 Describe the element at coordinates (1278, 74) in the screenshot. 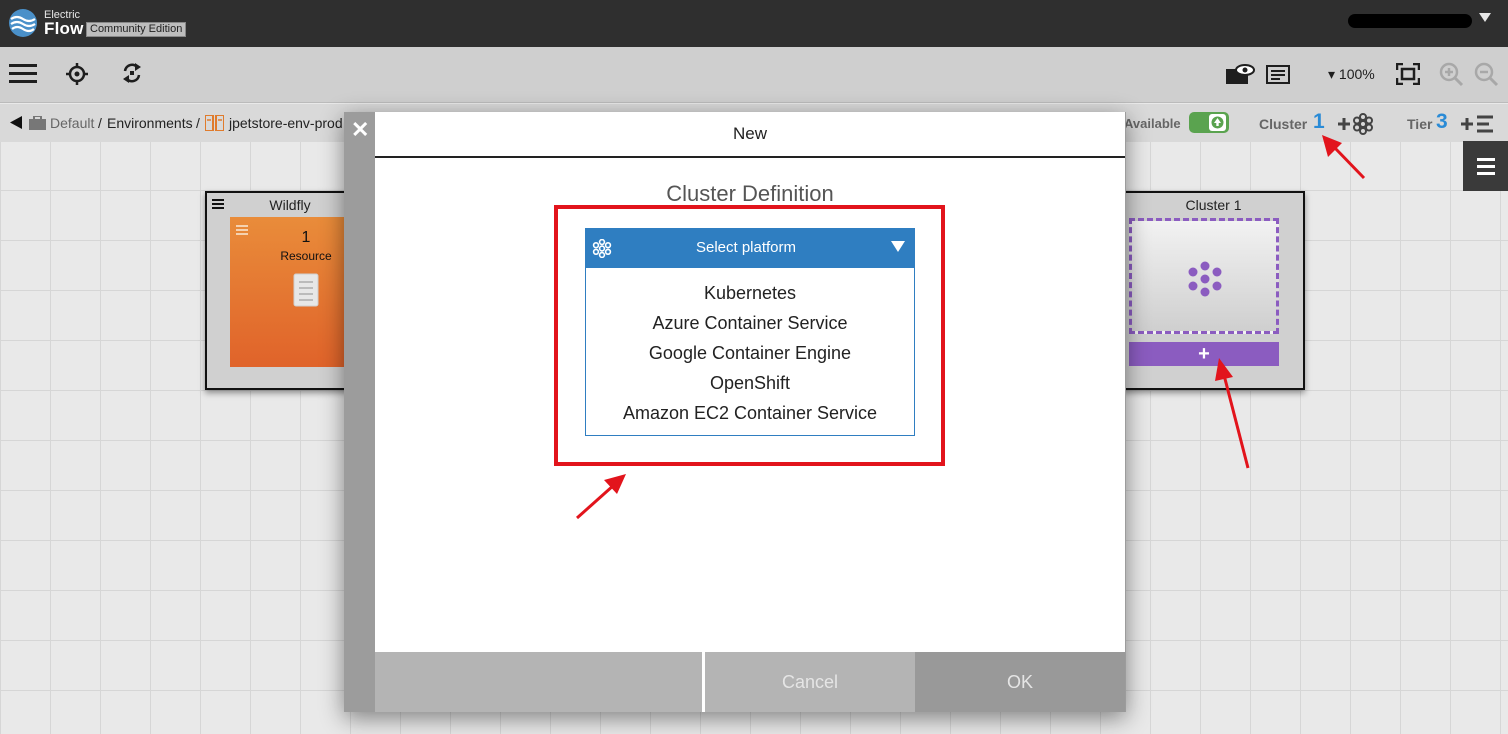

I see `notes-icon` at that location.